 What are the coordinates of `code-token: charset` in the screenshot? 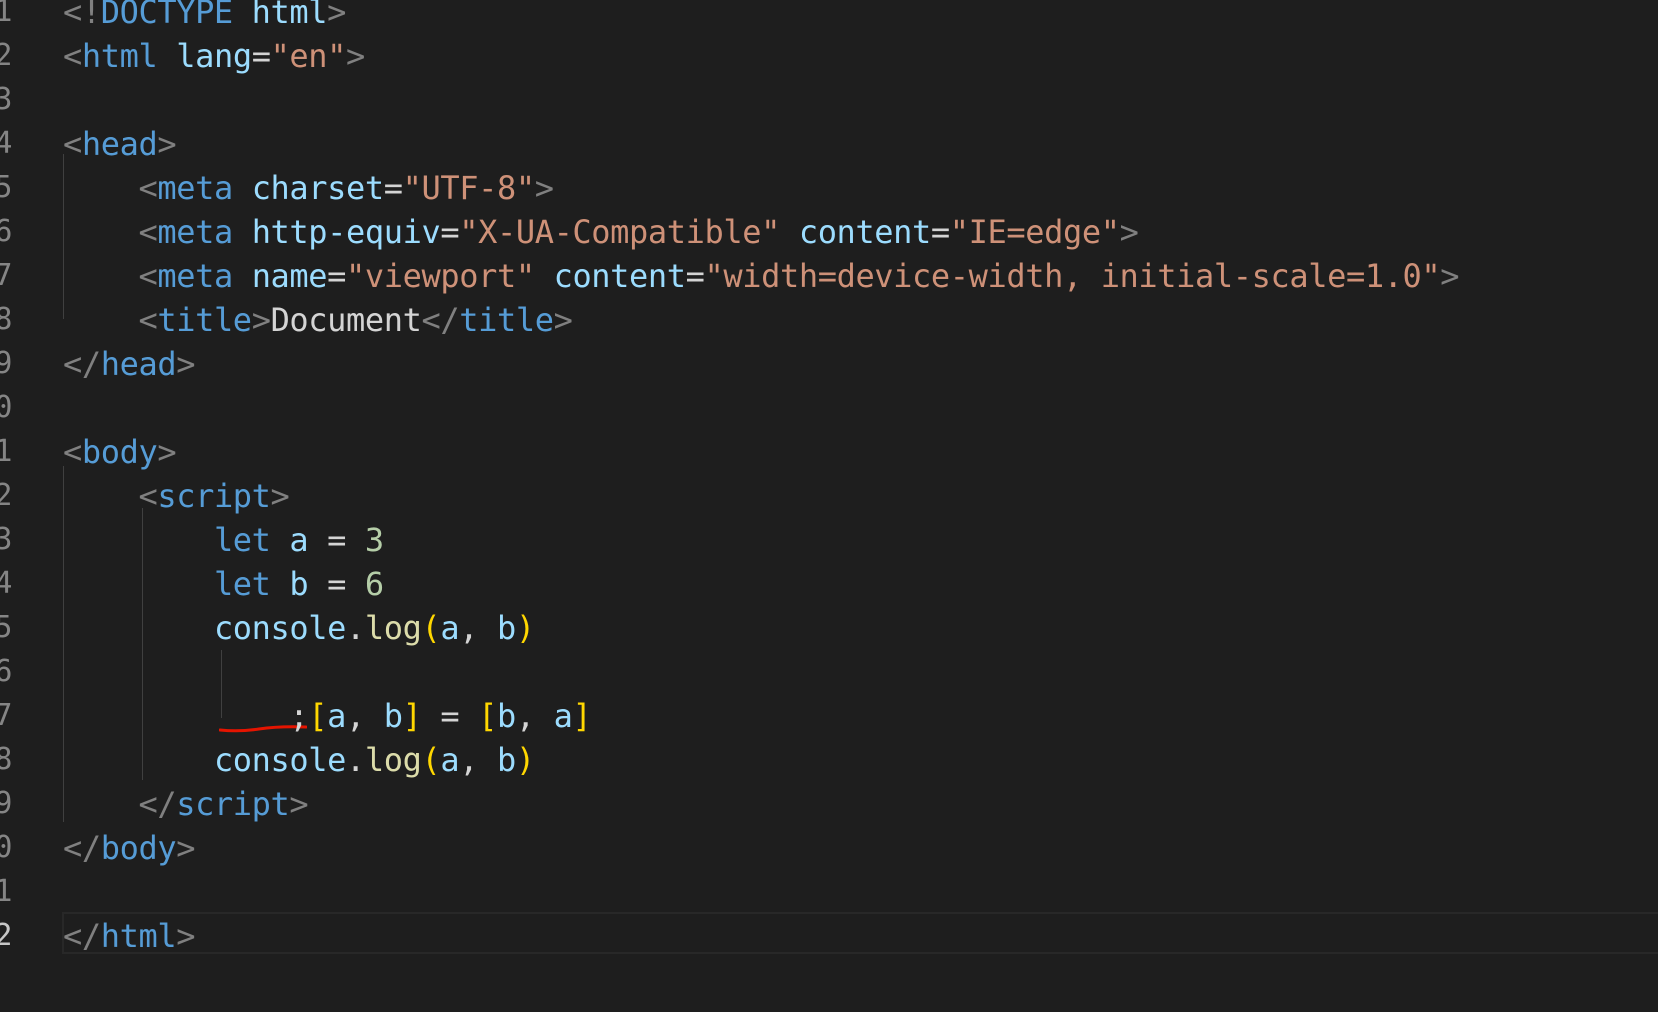 It's located at (317, 188).